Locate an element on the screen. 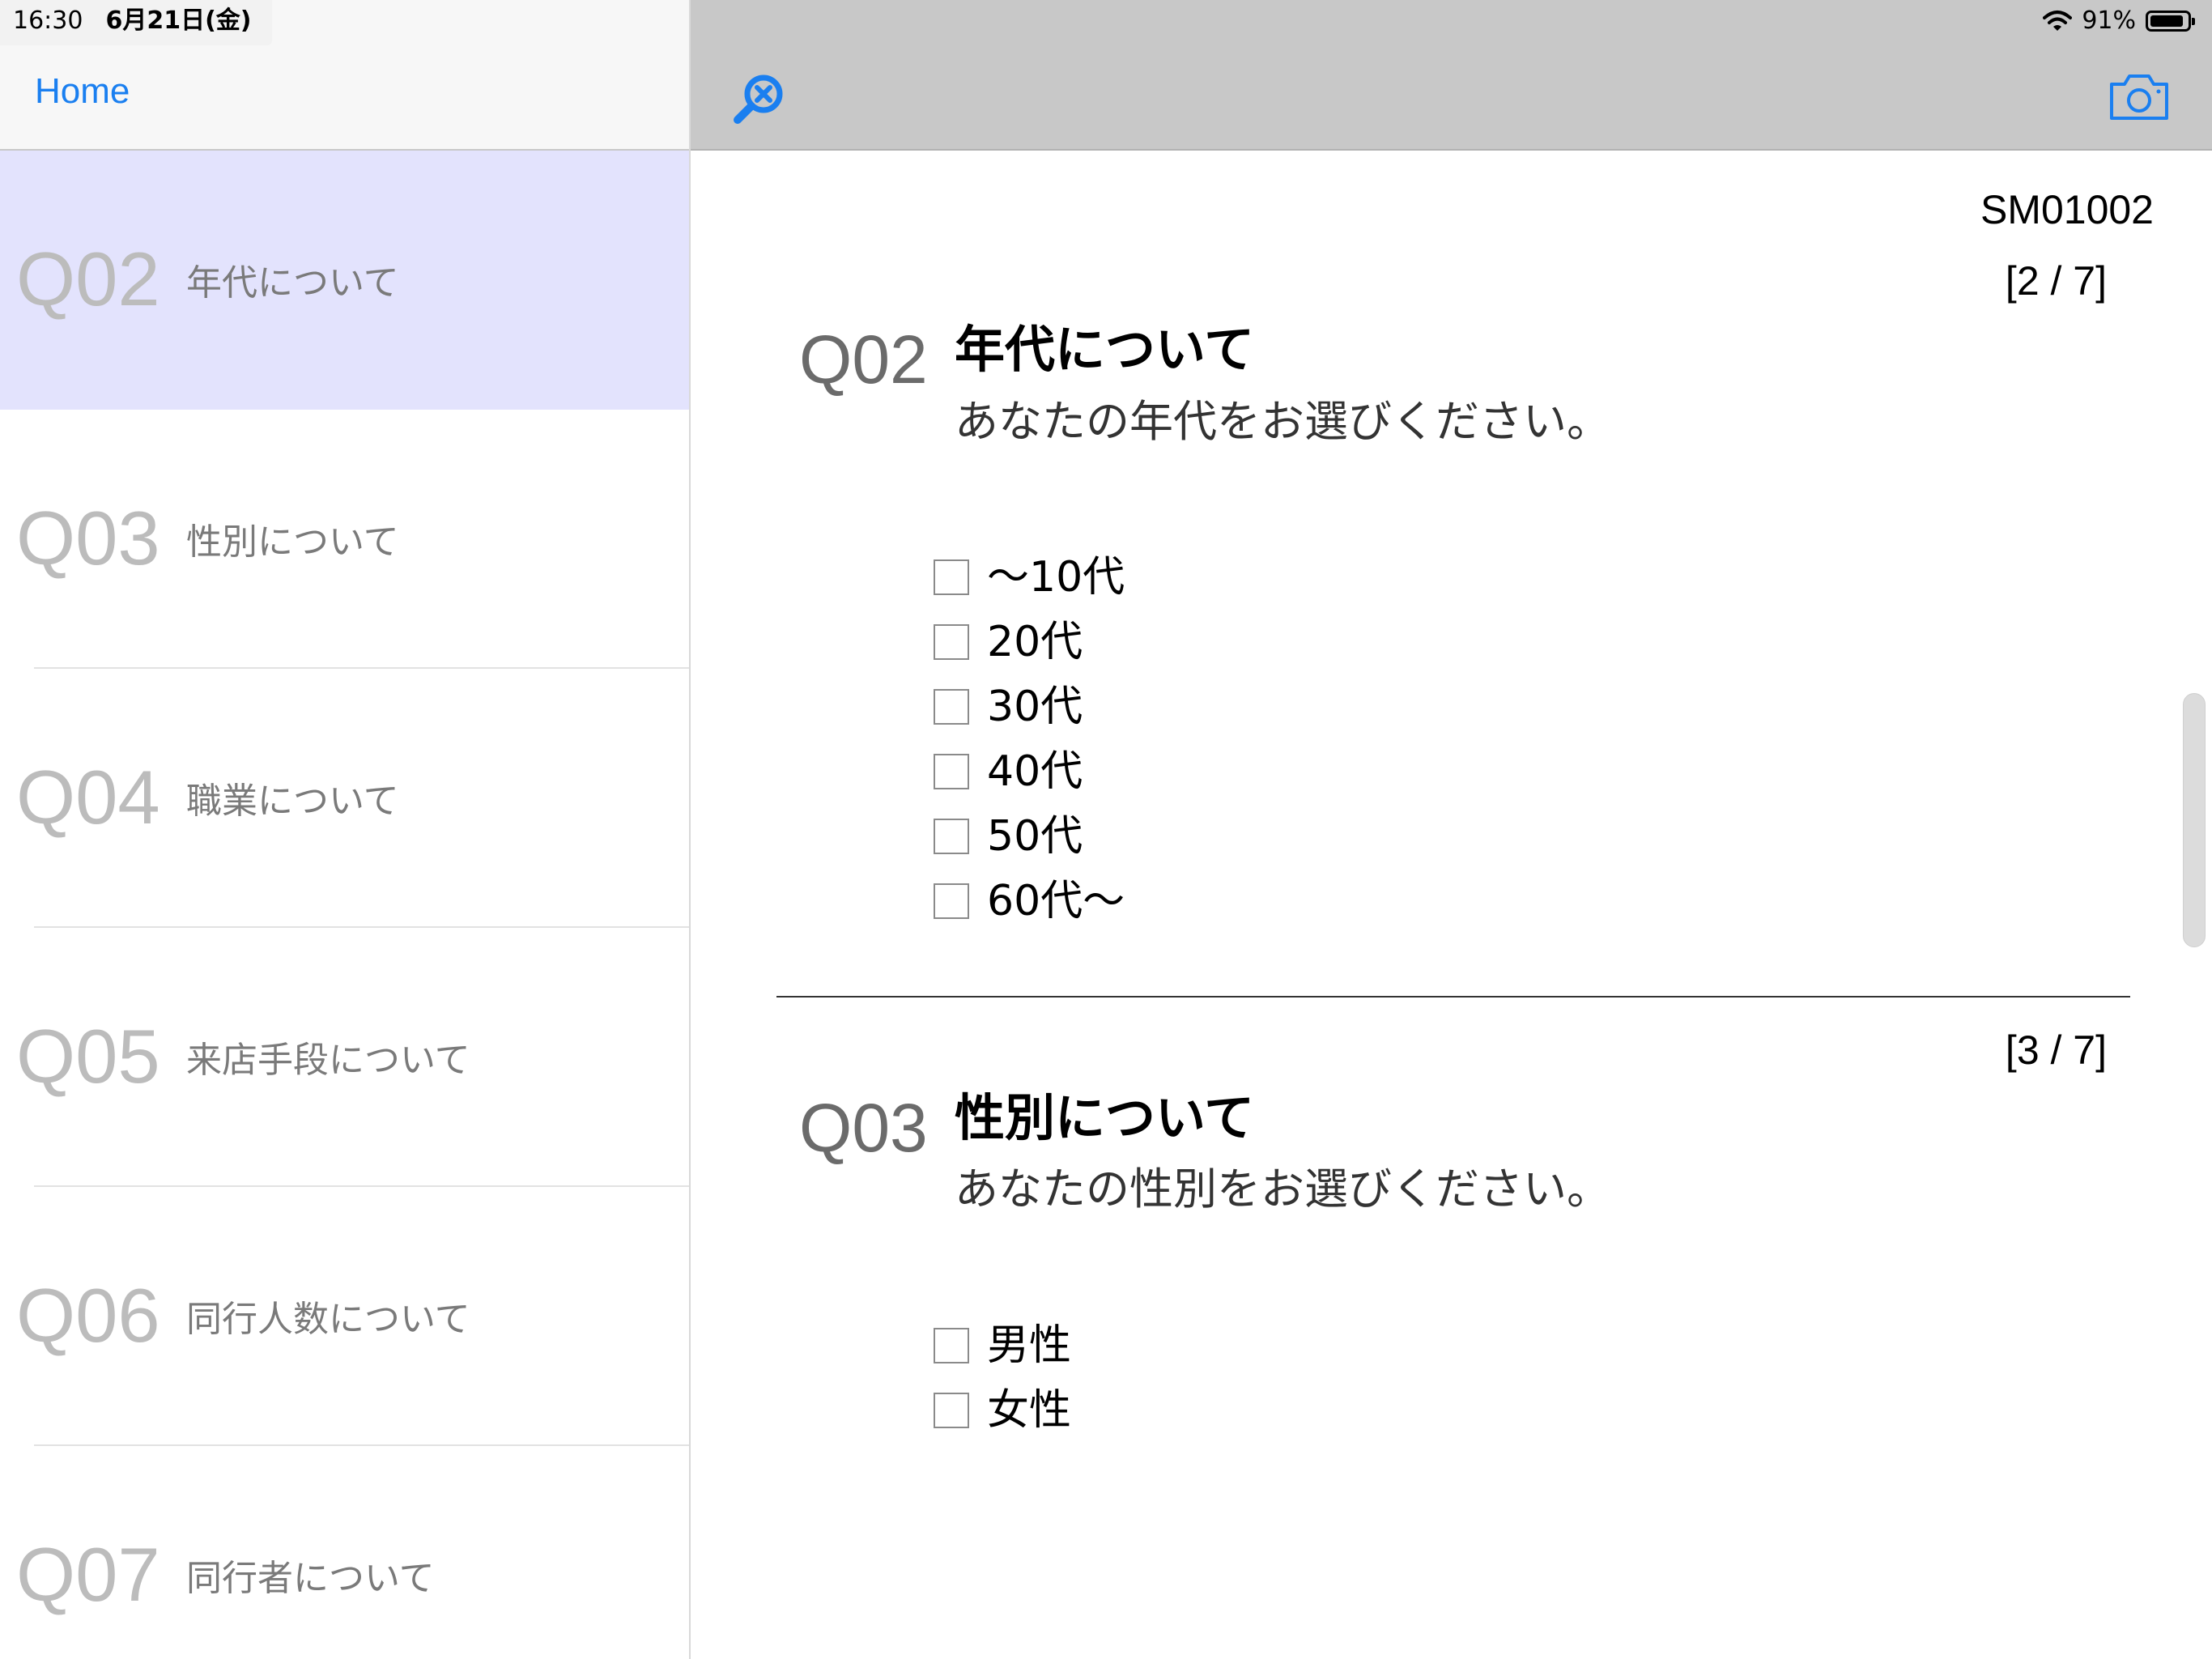 The height and width of the screenshot is (1659, 2212). battery-icon is located at coordinates (2170, 22).